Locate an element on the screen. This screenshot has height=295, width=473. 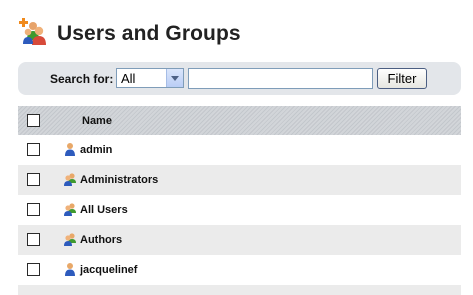
search-bar: Search for: All Filter is located at coordinates (239, 78).